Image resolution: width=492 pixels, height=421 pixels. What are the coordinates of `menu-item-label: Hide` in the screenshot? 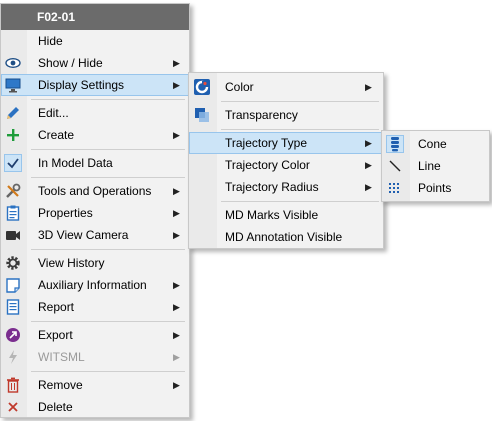 It's located at (50, 41).